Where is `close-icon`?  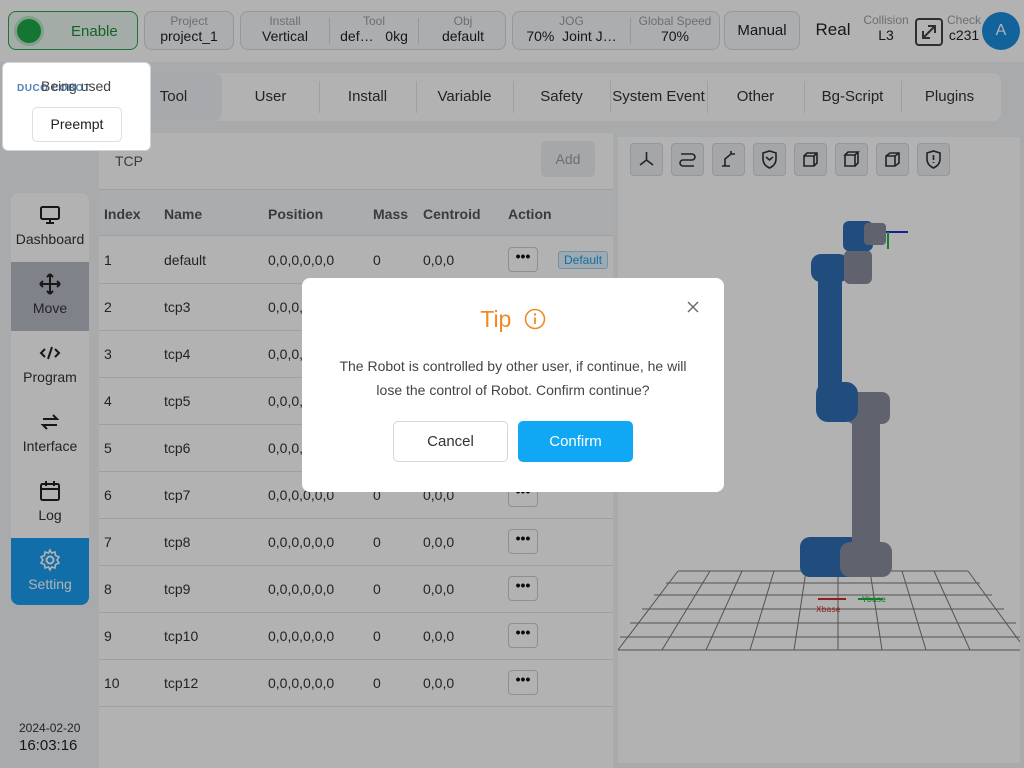 close-icon is located at coordinates (693, 307).